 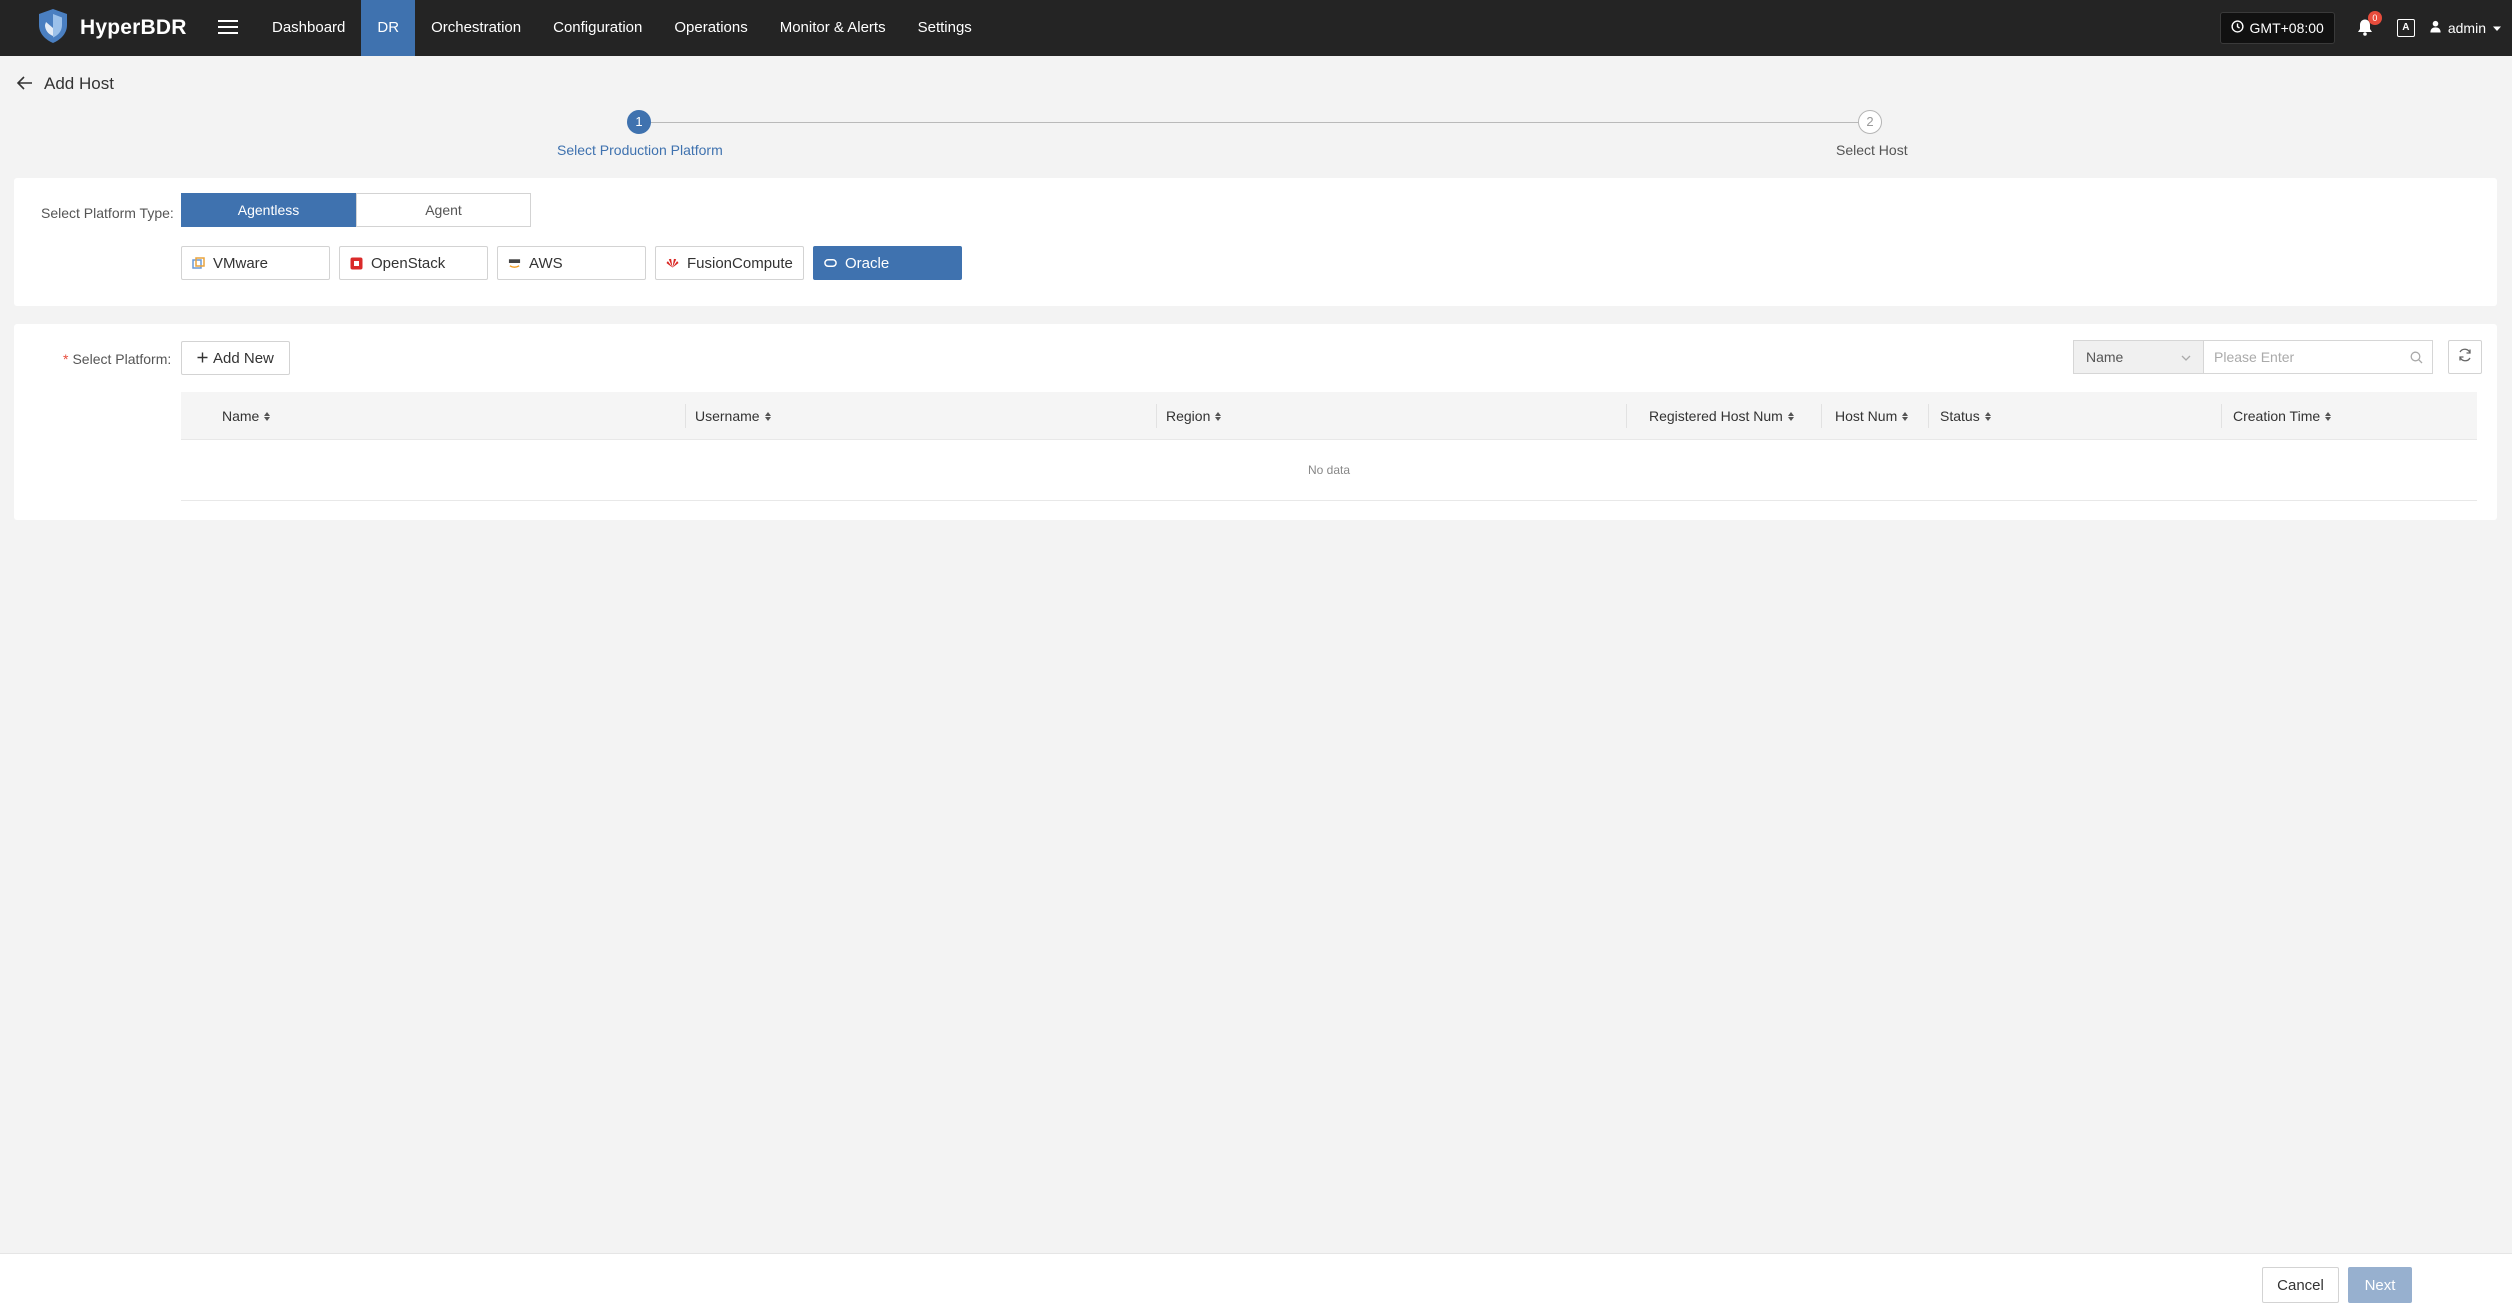 What do you see at coordinates (597, 28) in the screenshot?
I see `nav-configuration: Configuration` at bounding box center [597, 28].